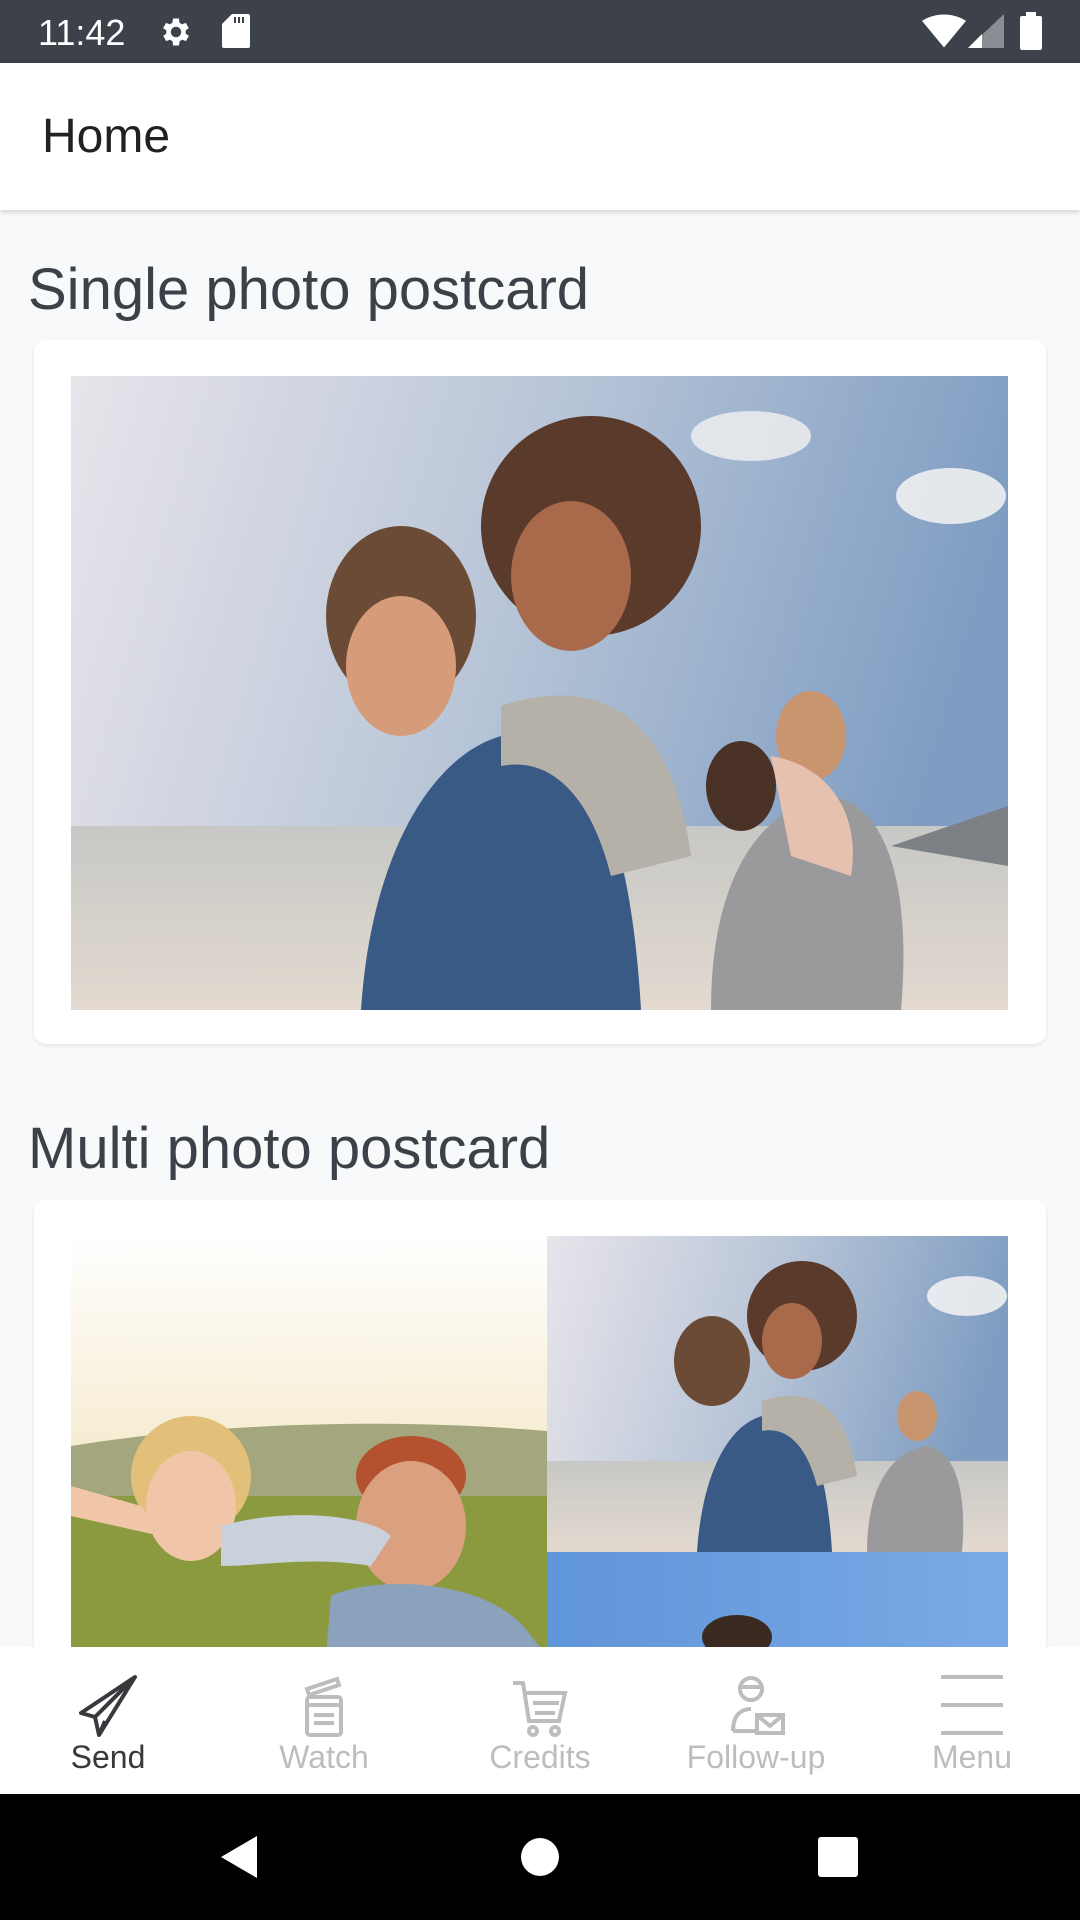 This screenshot has width=1080, height=1920. I want to click on system-navigation-bar, so click(540, 1857).